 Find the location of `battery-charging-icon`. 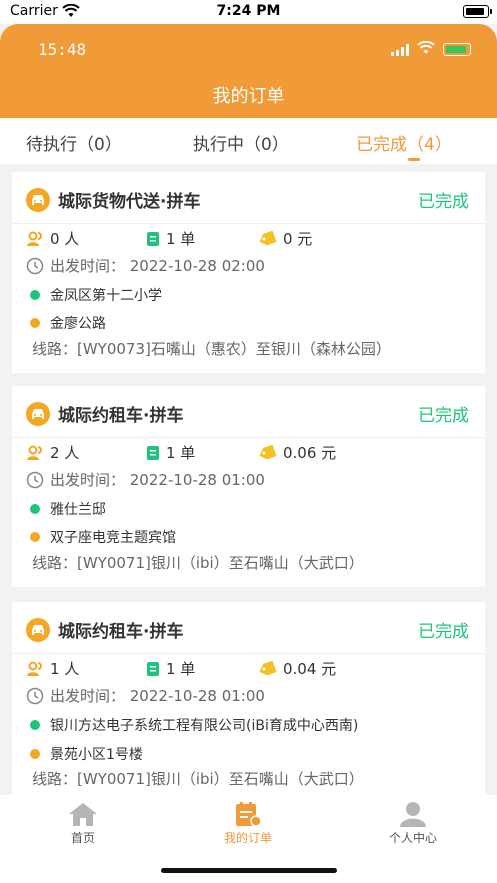

battery-charging-icon is located at coordinates (457, 49).